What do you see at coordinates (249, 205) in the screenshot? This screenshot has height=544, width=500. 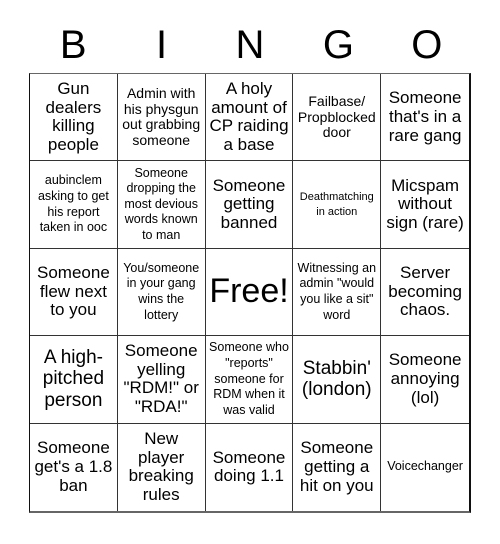 I see `bingo-cell: Someone getting banned` at bounding box center [249, 205].